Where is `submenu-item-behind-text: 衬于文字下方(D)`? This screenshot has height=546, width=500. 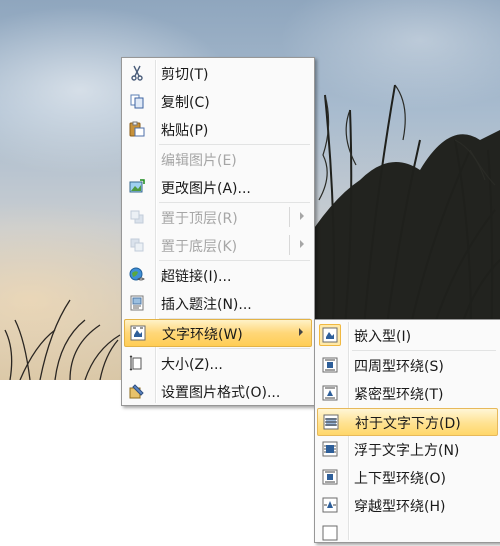
submenu-item-behind-text: 衬于文字下方(D) is located at coordinates (407, 422).